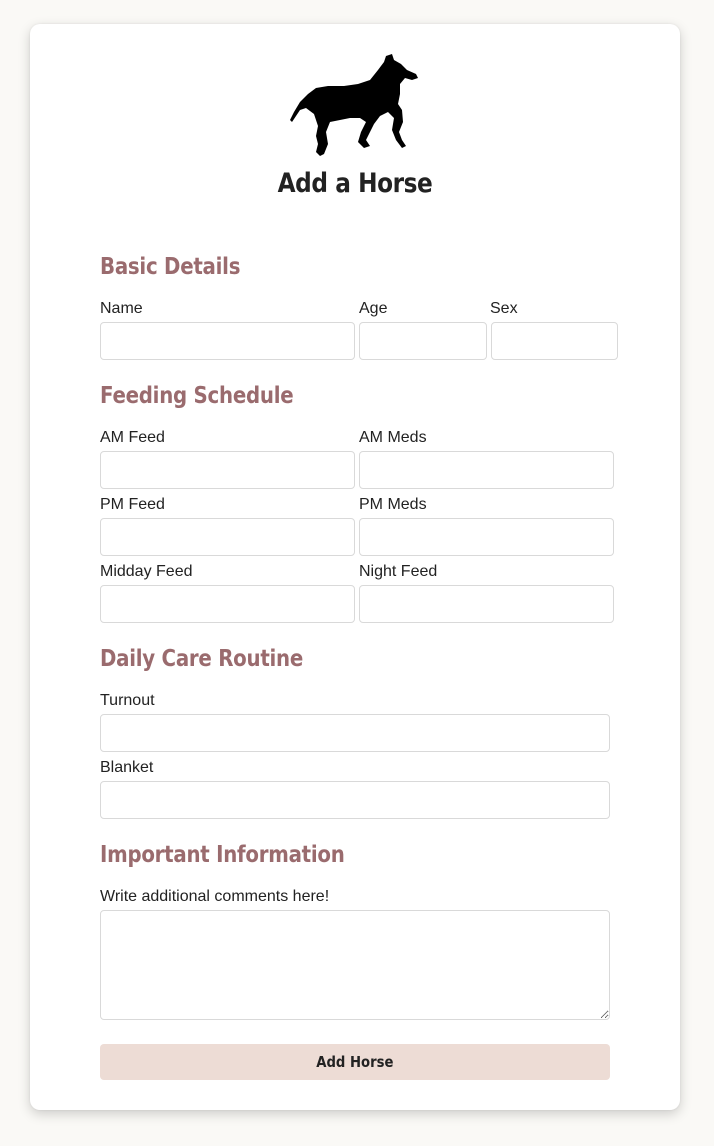 The width and height of the screenshot is (714, 1146). What do you see at coordinates (127, 700) in the screenshot?
I see `turnout-label: Turnout` at bounding box center [127, 700].